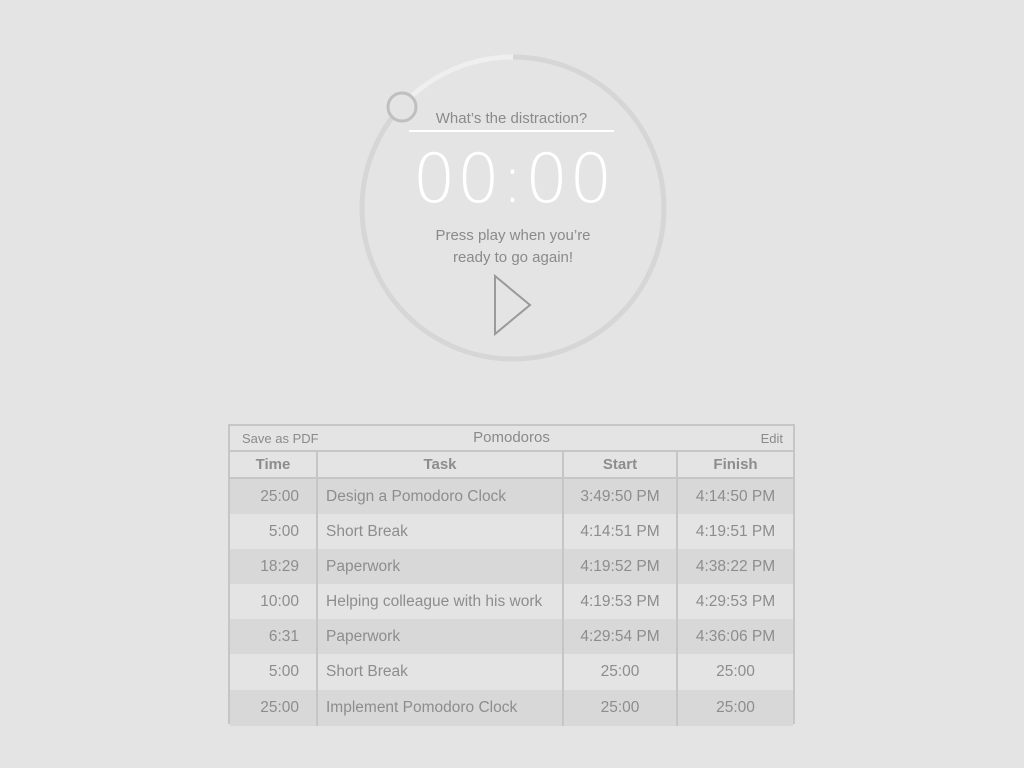  Describe the element at coordinates (511, 119) in the screenshot. I see `distraction-input` at that location.